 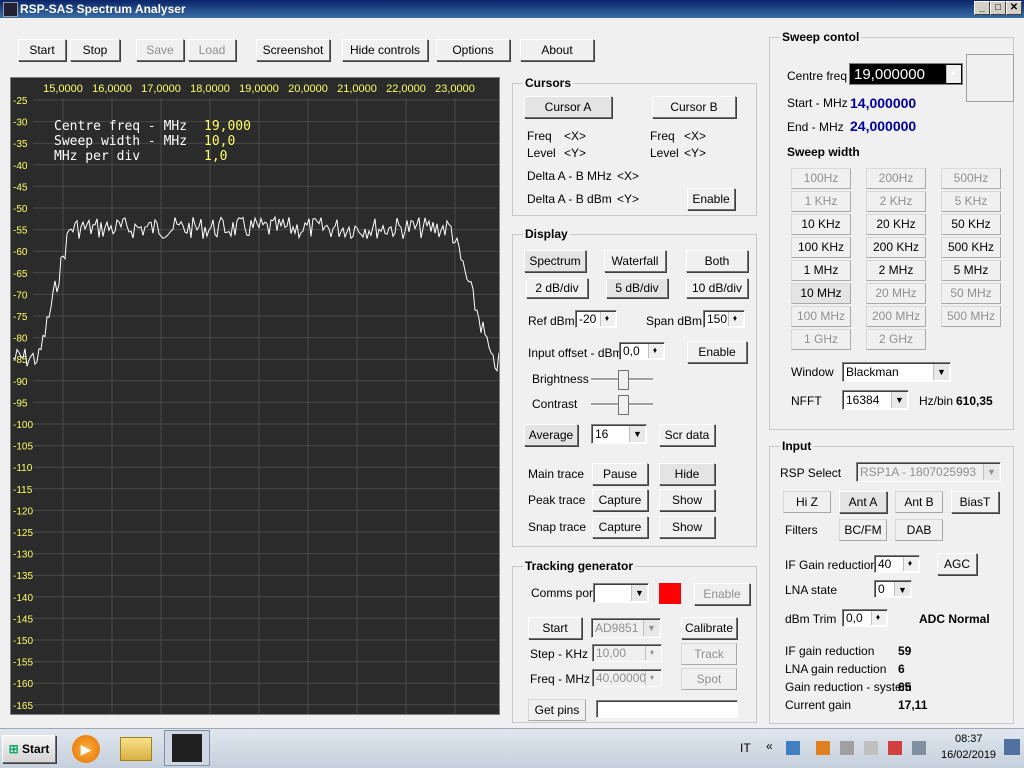 I want to click on sweep-width-10-mhz-button: 10 MHz, so click(x=821, y=293).